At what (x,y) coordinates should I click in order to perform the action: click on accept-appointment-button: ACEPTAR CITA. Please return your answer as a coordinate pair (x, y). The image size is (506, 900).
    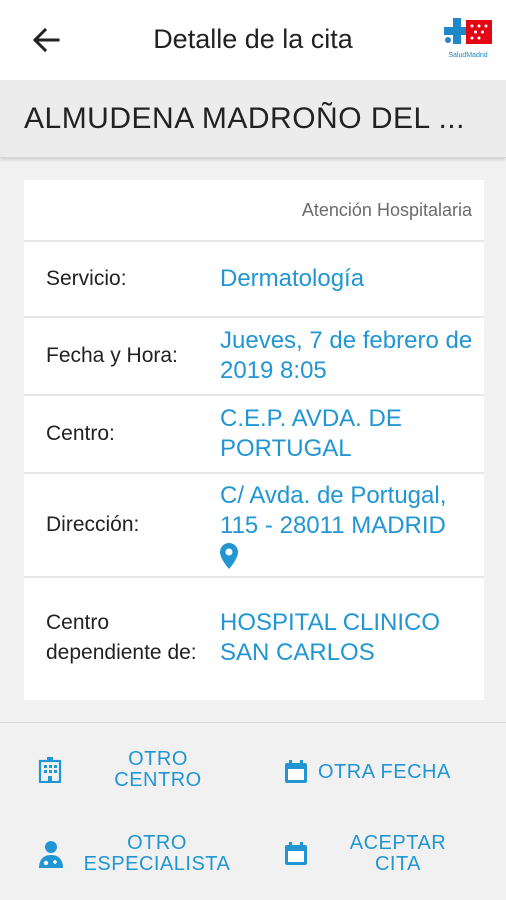
    Looking at the image, I should click on (384, 854).